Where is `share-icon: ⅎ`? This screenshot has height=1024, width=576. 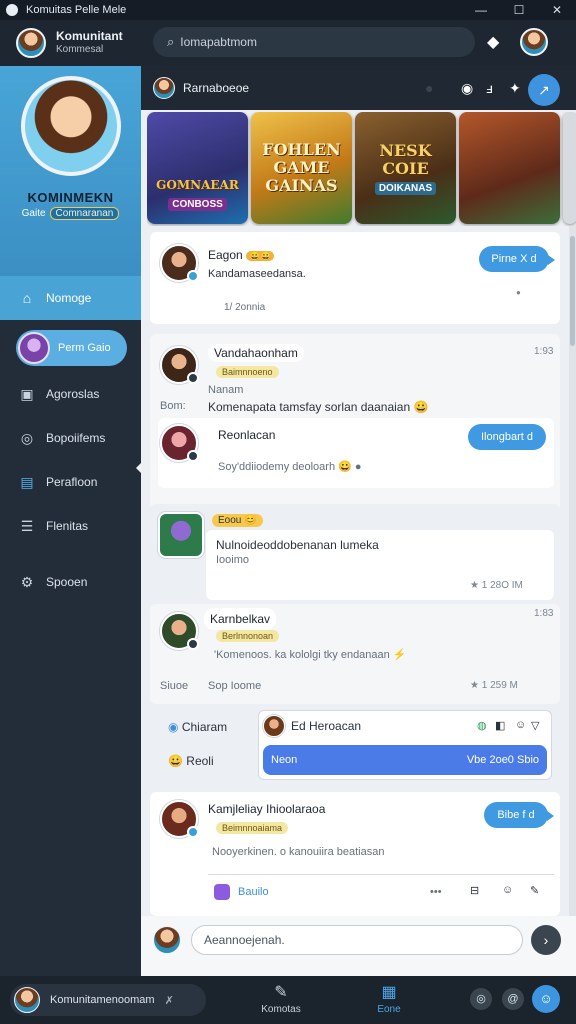
share-icon: ⅎ is located at coordinates (489, 88).